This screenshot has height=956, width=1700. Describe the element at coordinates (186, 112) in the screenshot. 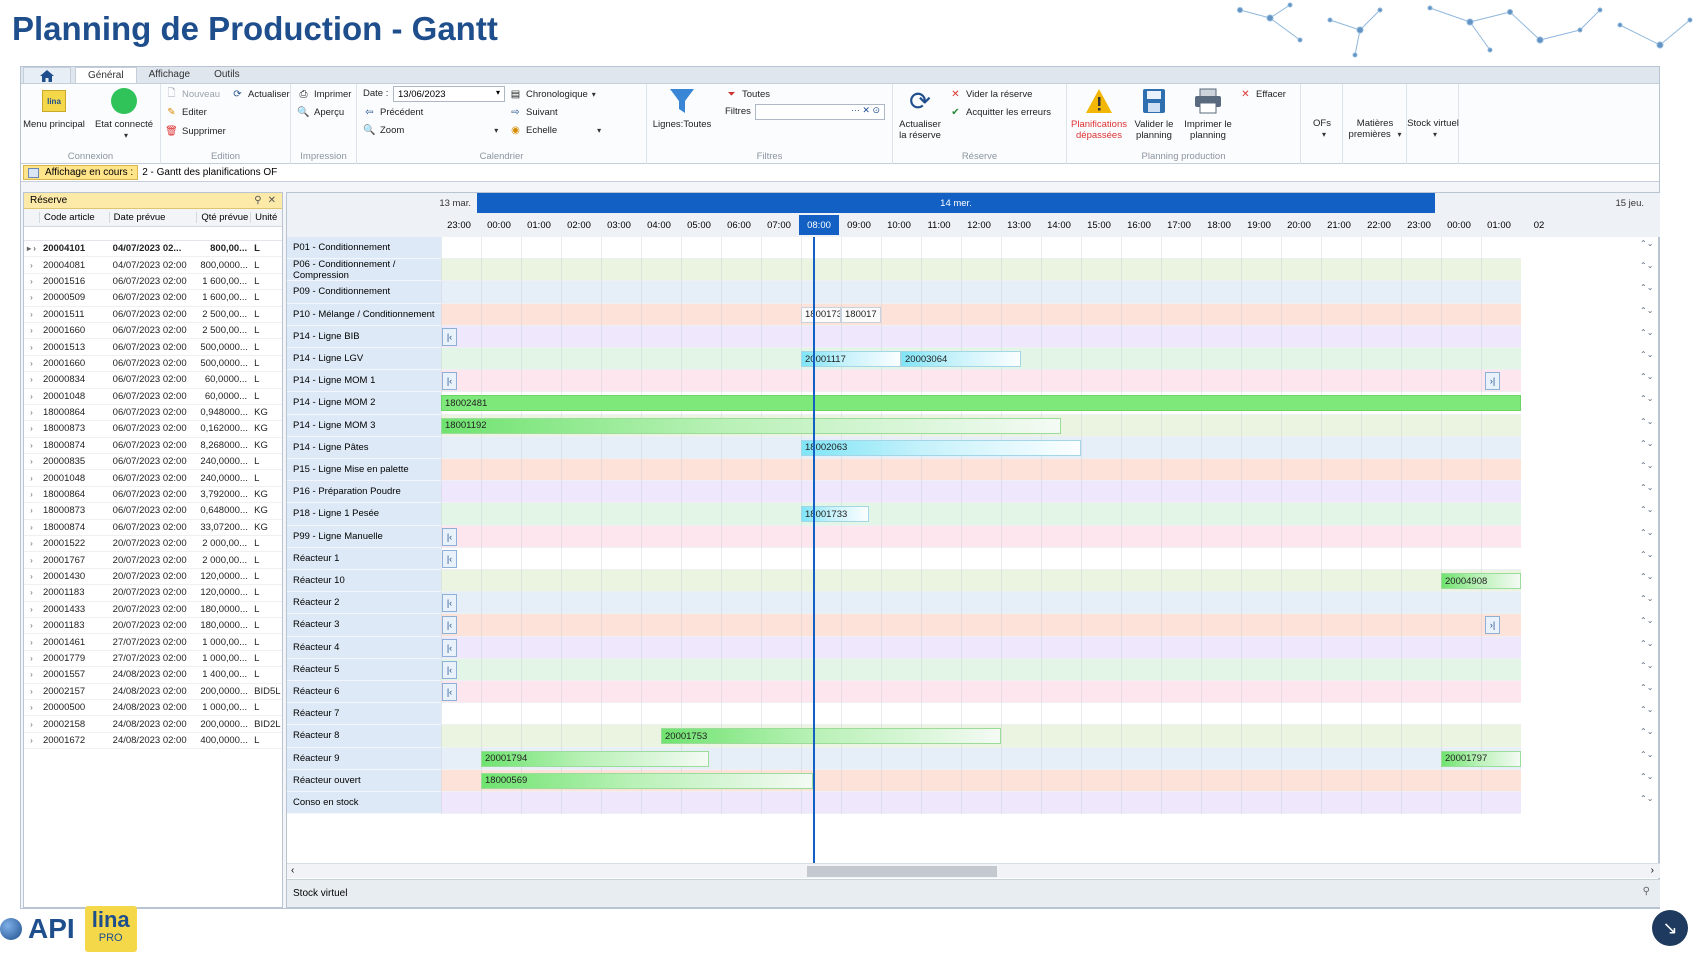

I see `editer-button: ✎ Editer` at that location.